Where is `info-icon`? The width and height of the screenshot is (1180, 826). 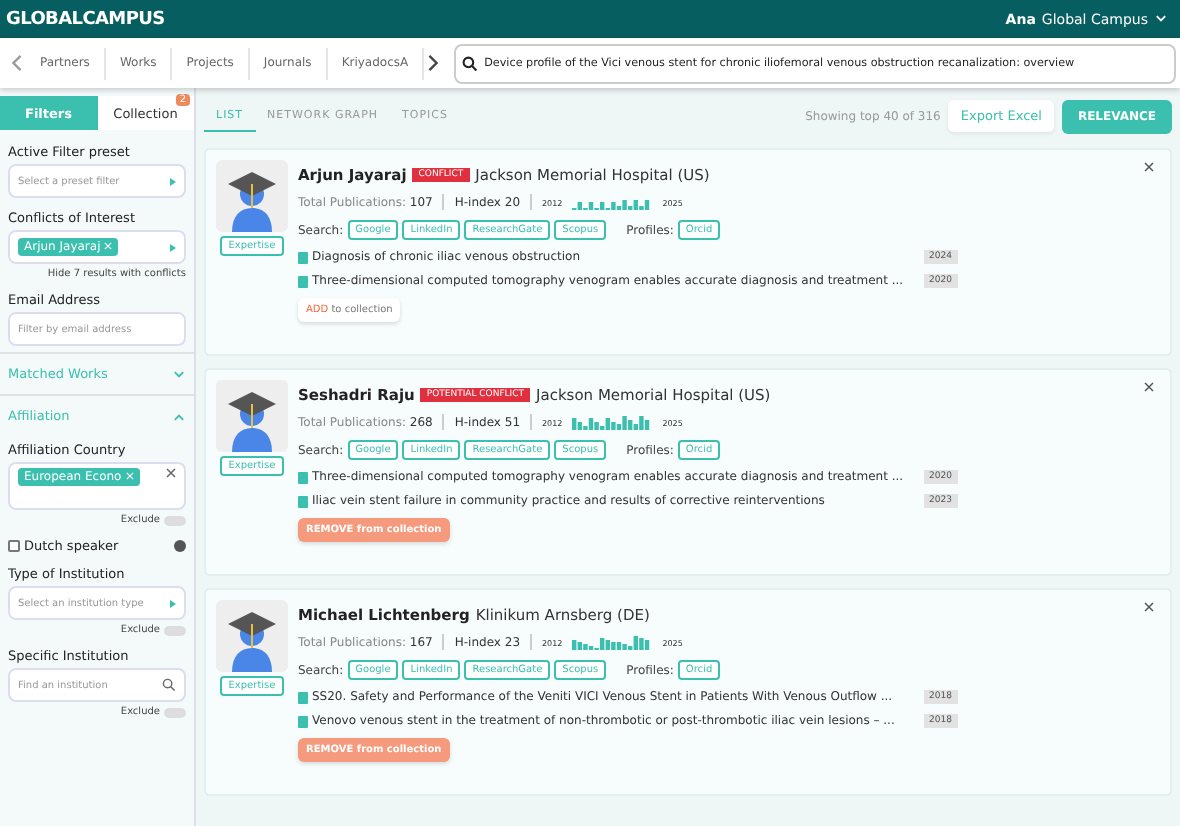 info-icon is located at coordinates (180, 546).